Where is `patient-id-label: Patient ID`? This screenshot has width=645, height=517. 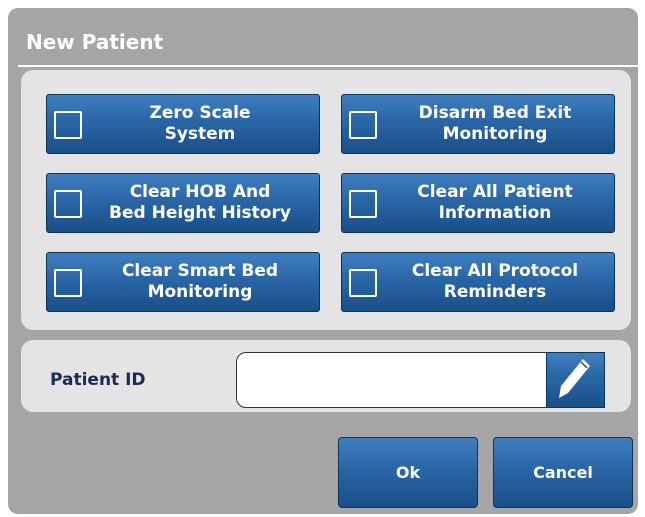
patient-id-label: Patient ID is located at coordinates (98, 380).